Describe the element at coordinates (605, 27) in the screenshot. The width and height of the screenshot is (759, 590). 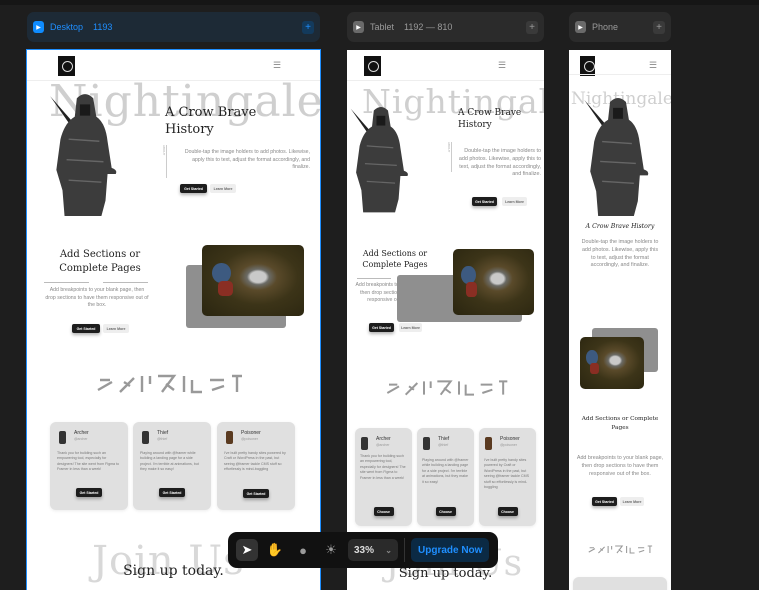
I see `frame-label: Phone` at that location.